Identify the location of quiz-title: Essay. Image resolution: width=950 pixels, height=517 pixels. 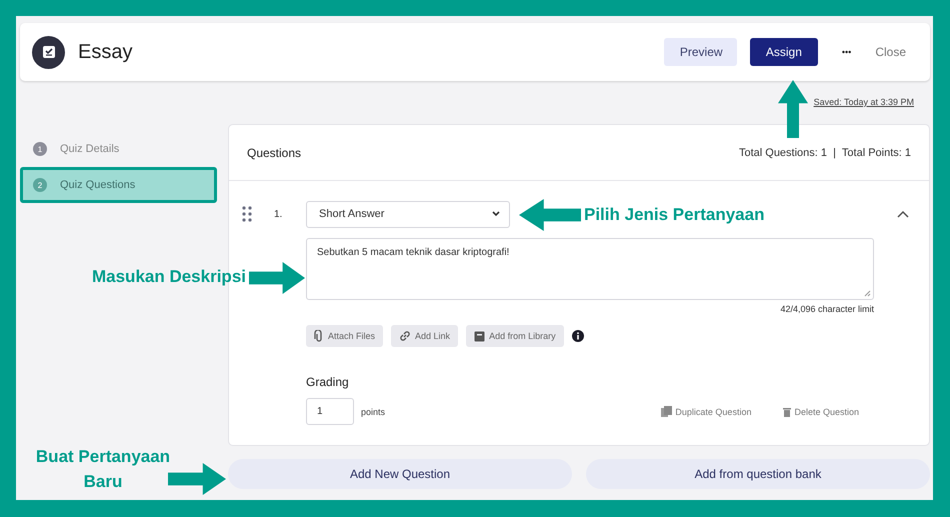
(105, 52).